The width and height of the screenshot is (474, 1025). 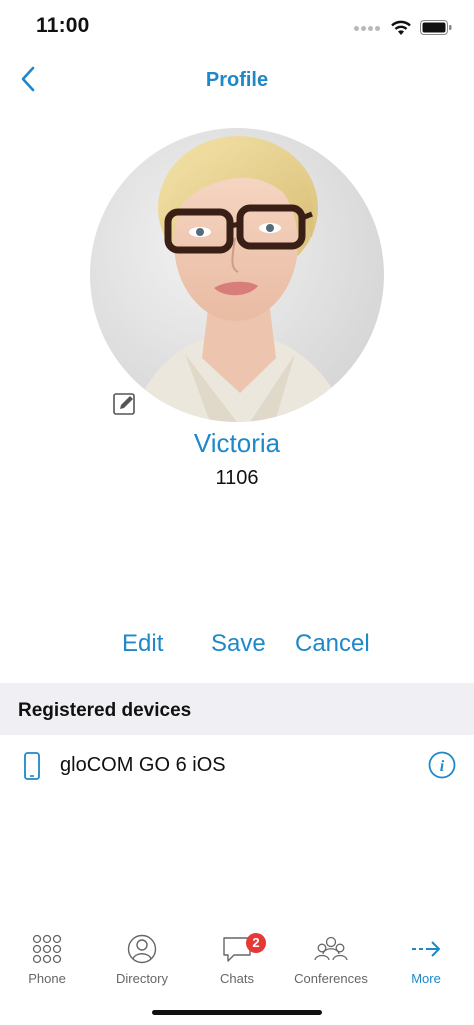 I want to click on profile-extension: 1106, so click(x=237, y=478).